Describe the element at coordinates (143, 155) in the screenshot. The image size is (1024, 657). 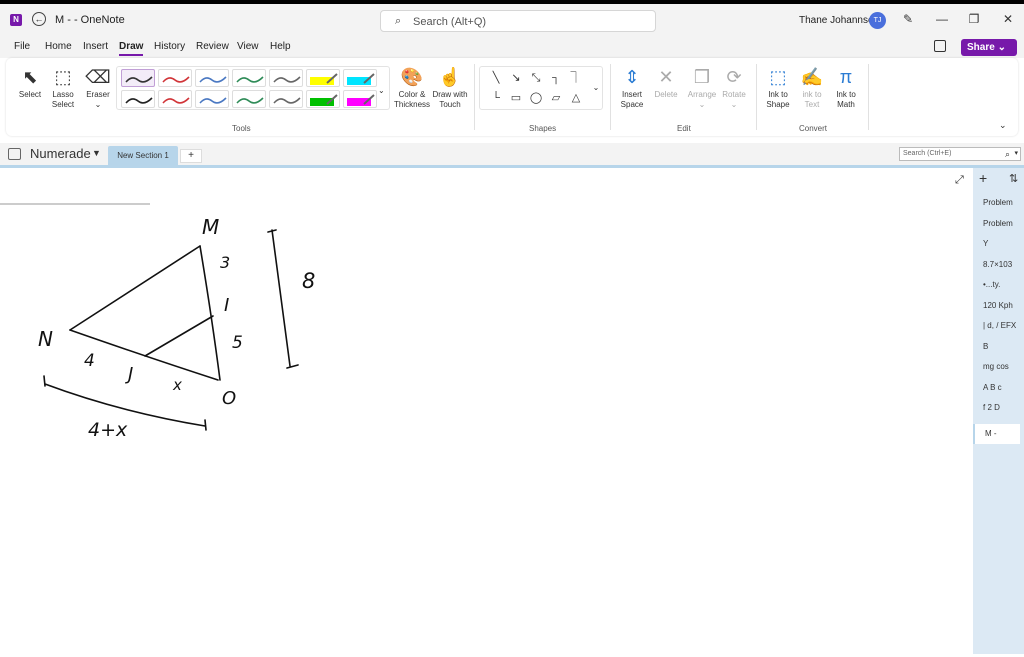
I see `tab-new-section-1: New Section 1` at that location.